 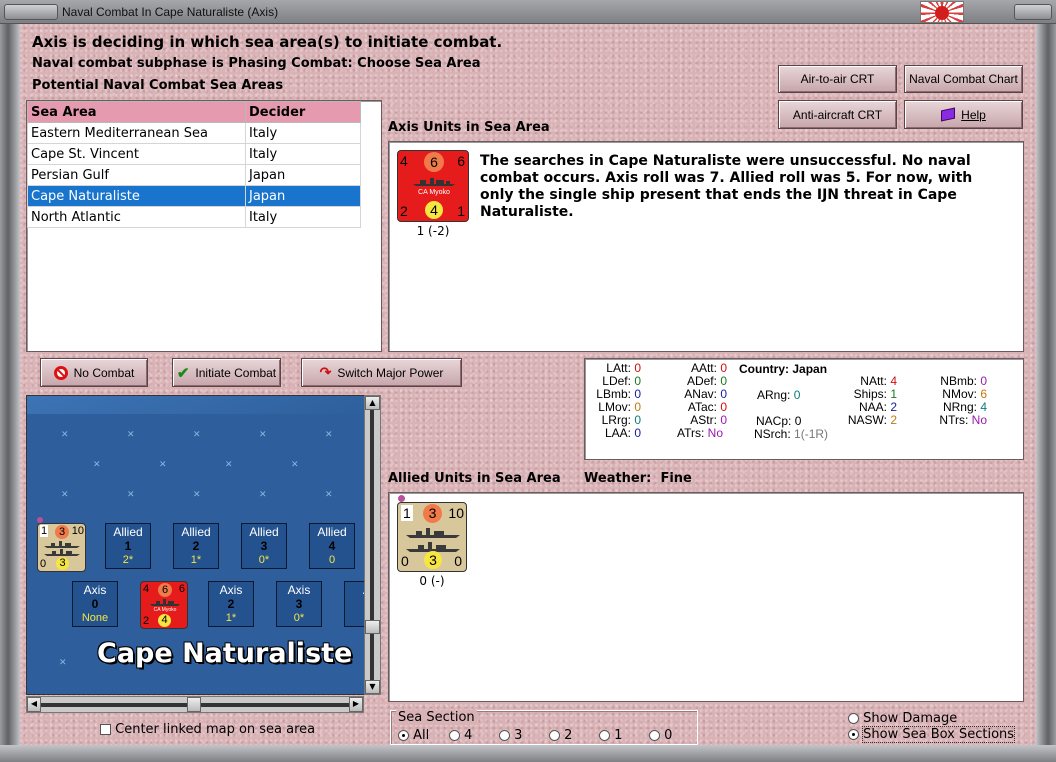 I want to click on initiate-combat-button: ✔ Initiate Combat, so click(x=226, y=372).